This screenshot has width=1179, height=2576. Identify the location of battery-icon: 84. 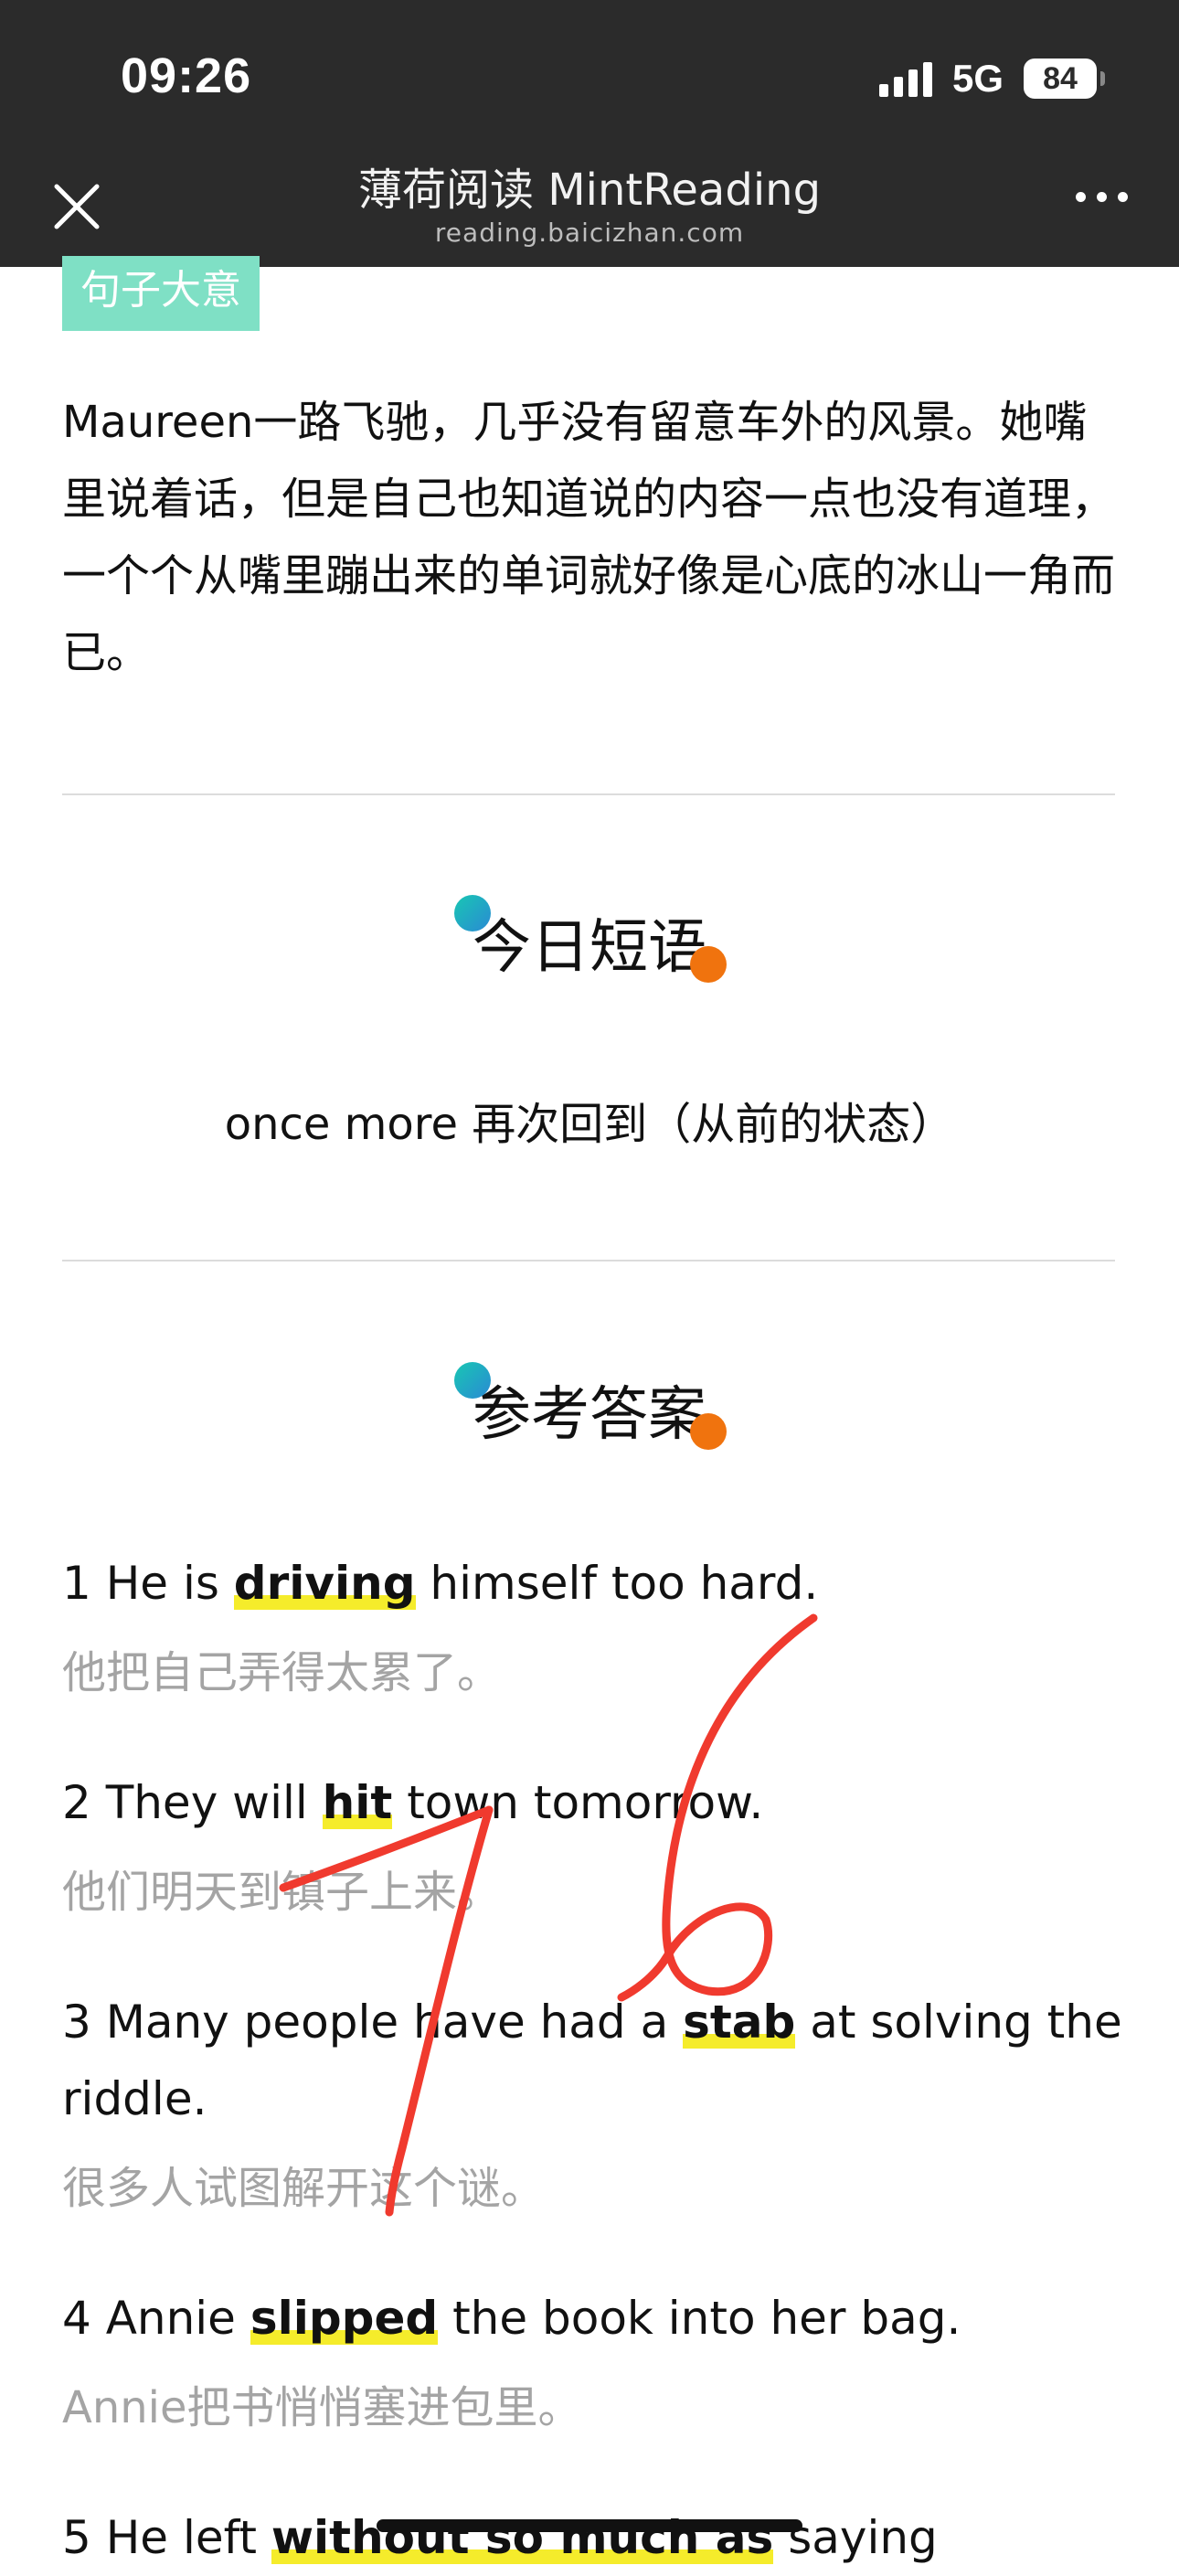
(1064, 79).